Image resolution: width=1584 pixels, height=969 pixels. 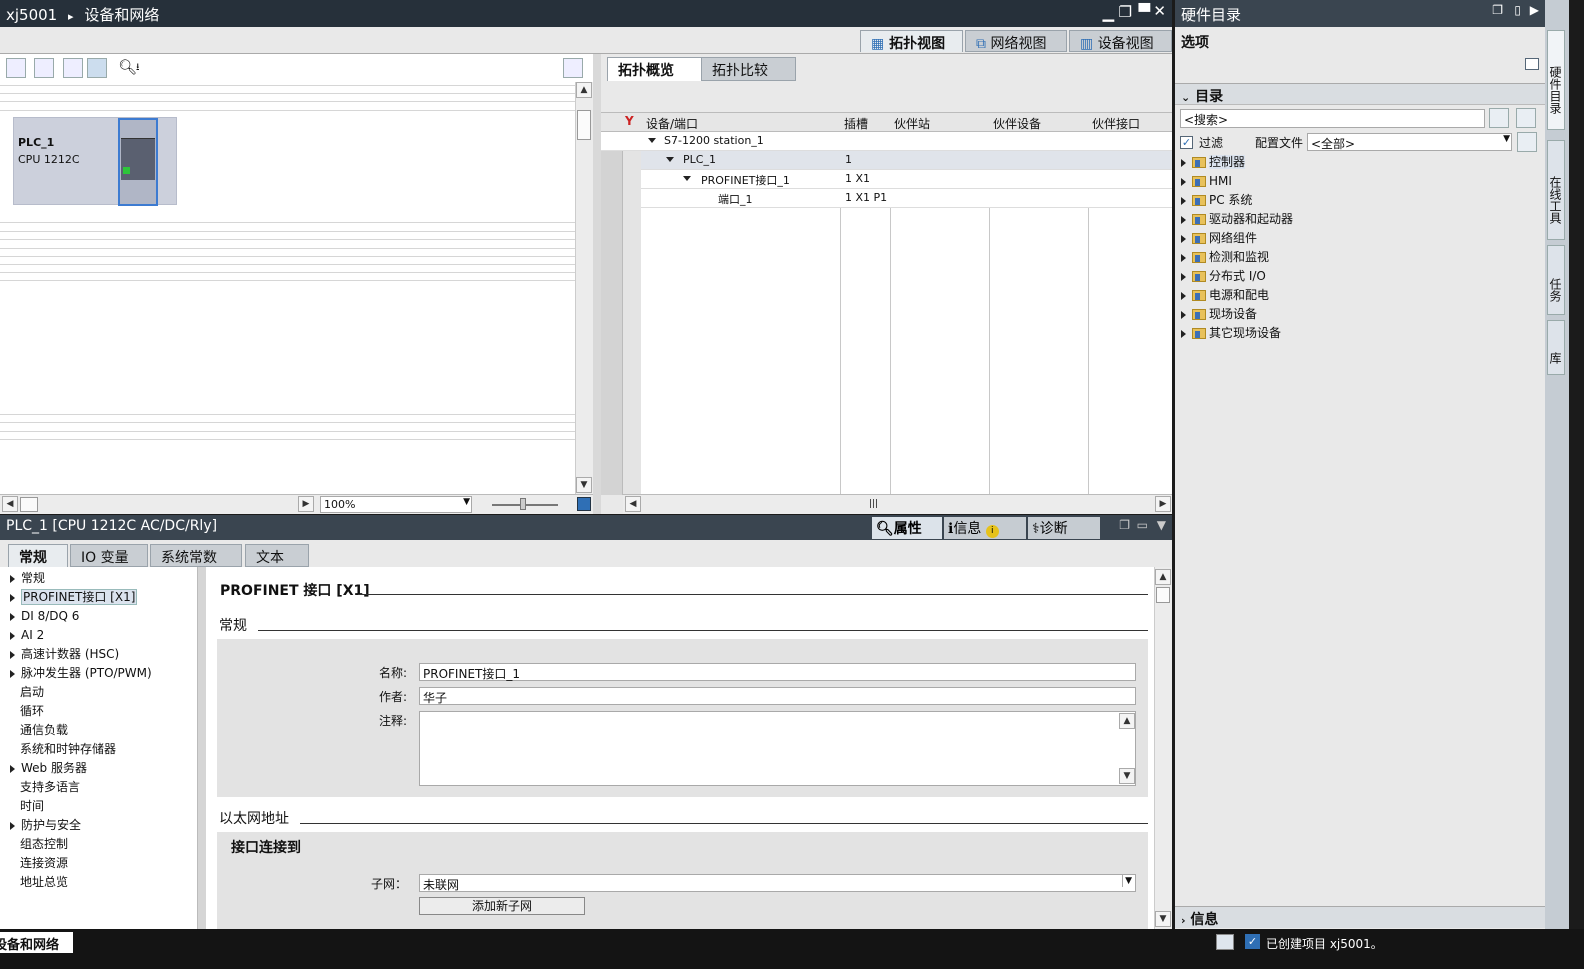 I want to click on tree-item-other-field-devices: 其它现场设备, so click(x=1231, y=333).